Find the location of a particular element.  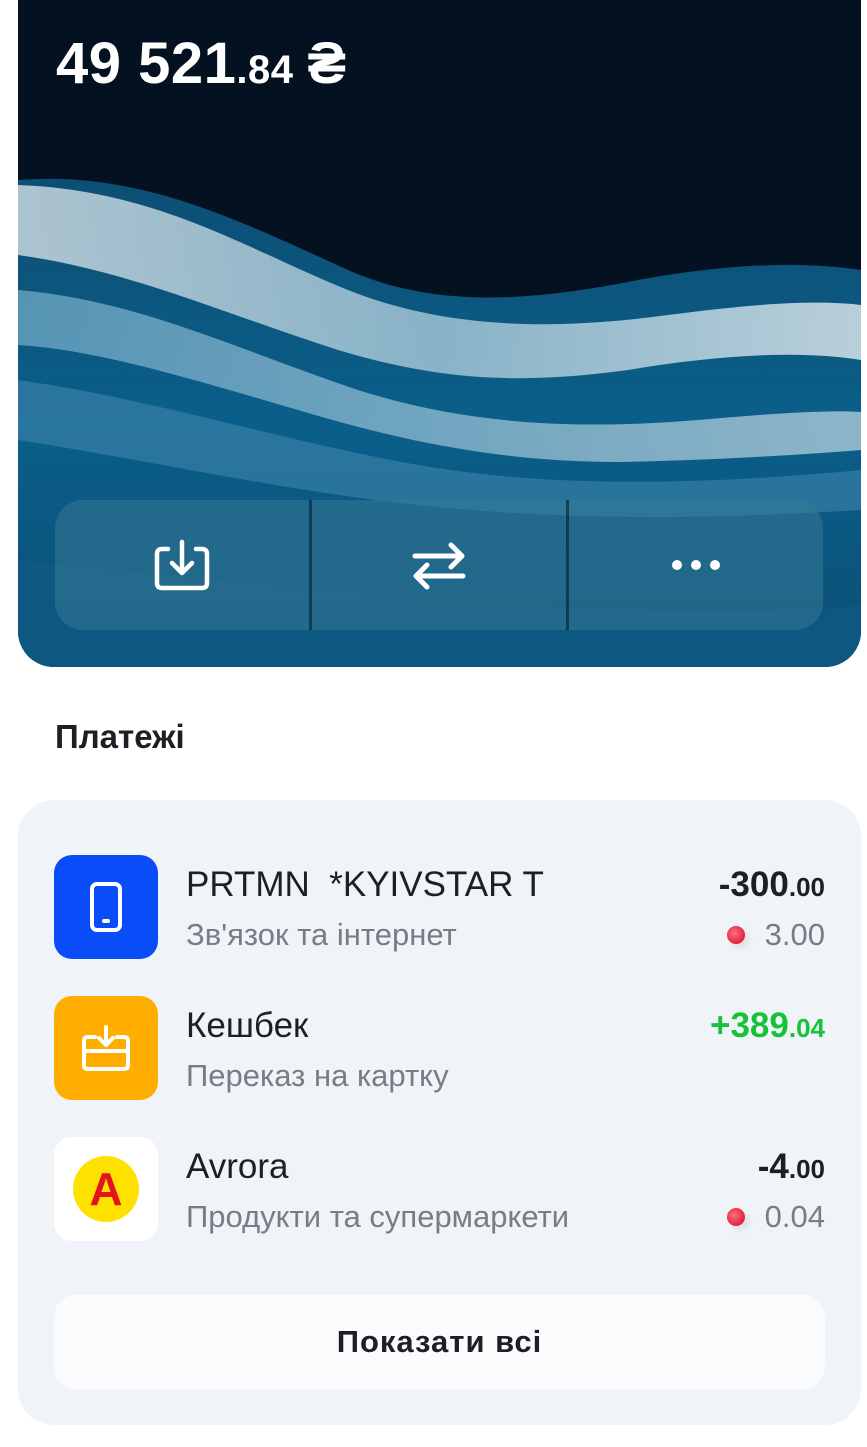

top-up-button is located at coordinates (182, 565).